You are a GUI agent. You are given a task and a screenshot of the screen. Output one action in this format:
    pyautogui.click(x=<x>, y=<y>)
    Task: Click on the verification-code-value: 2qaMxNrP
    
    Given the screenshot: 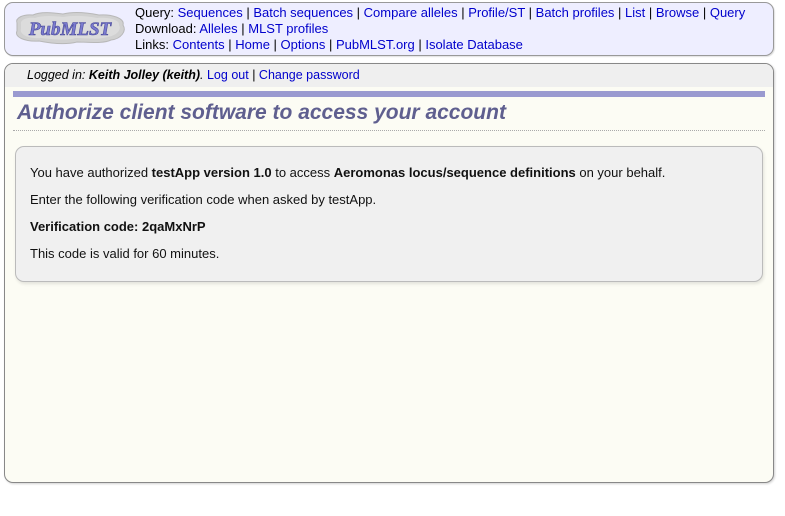 What is the action you would take?
    pyautogui.click(x=174, y=226)
    